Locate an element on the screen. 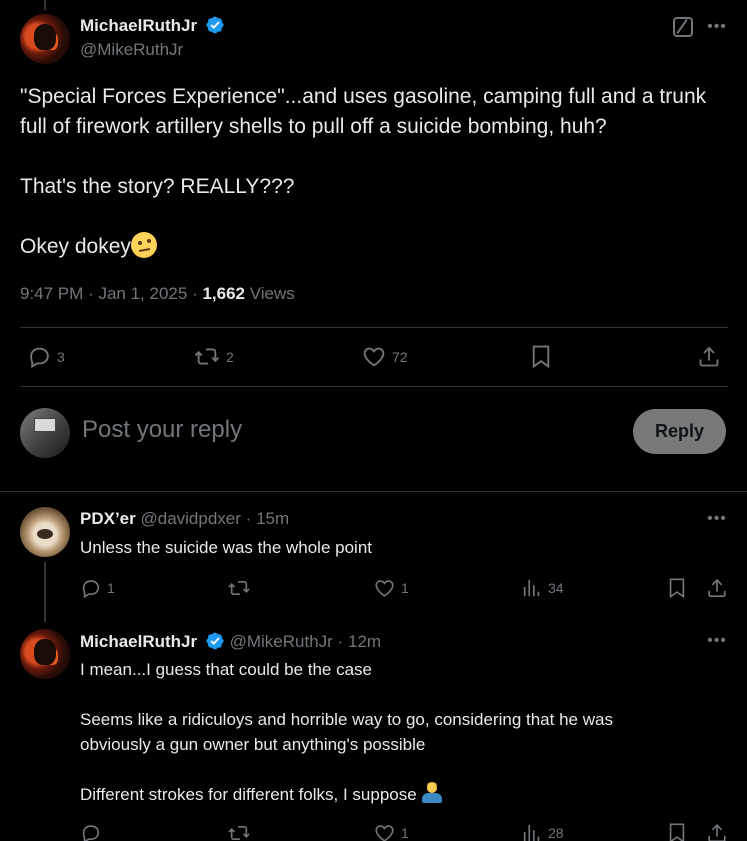 The width and height of the screenshot is (747, 841). repost-action-button: 2 is located at coordinates (213, 356).